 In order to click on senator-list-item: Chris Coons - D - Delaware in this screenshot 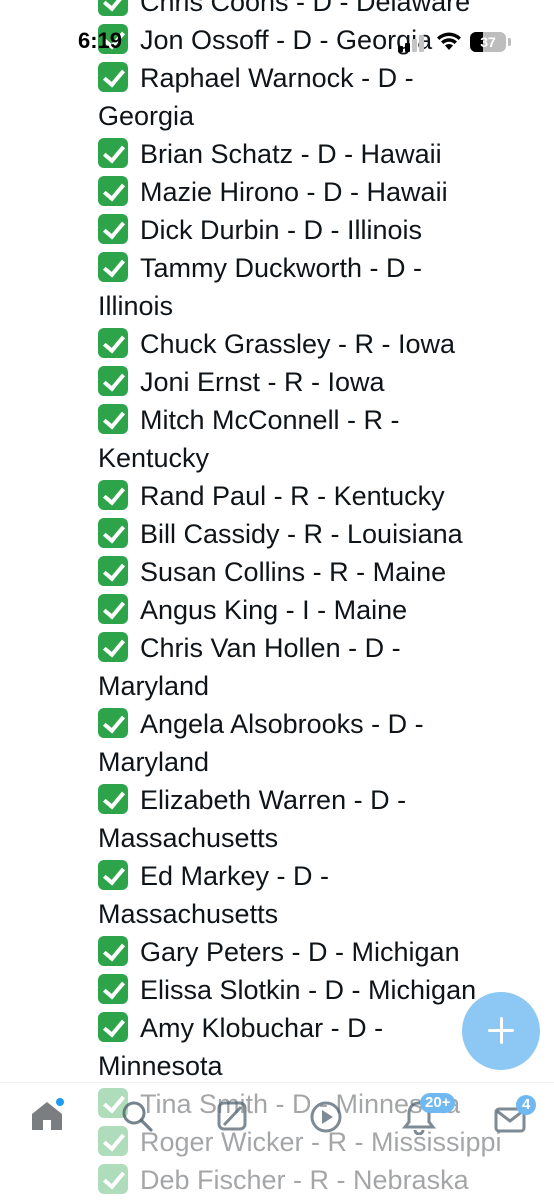, I will do `click(323, 10)`.